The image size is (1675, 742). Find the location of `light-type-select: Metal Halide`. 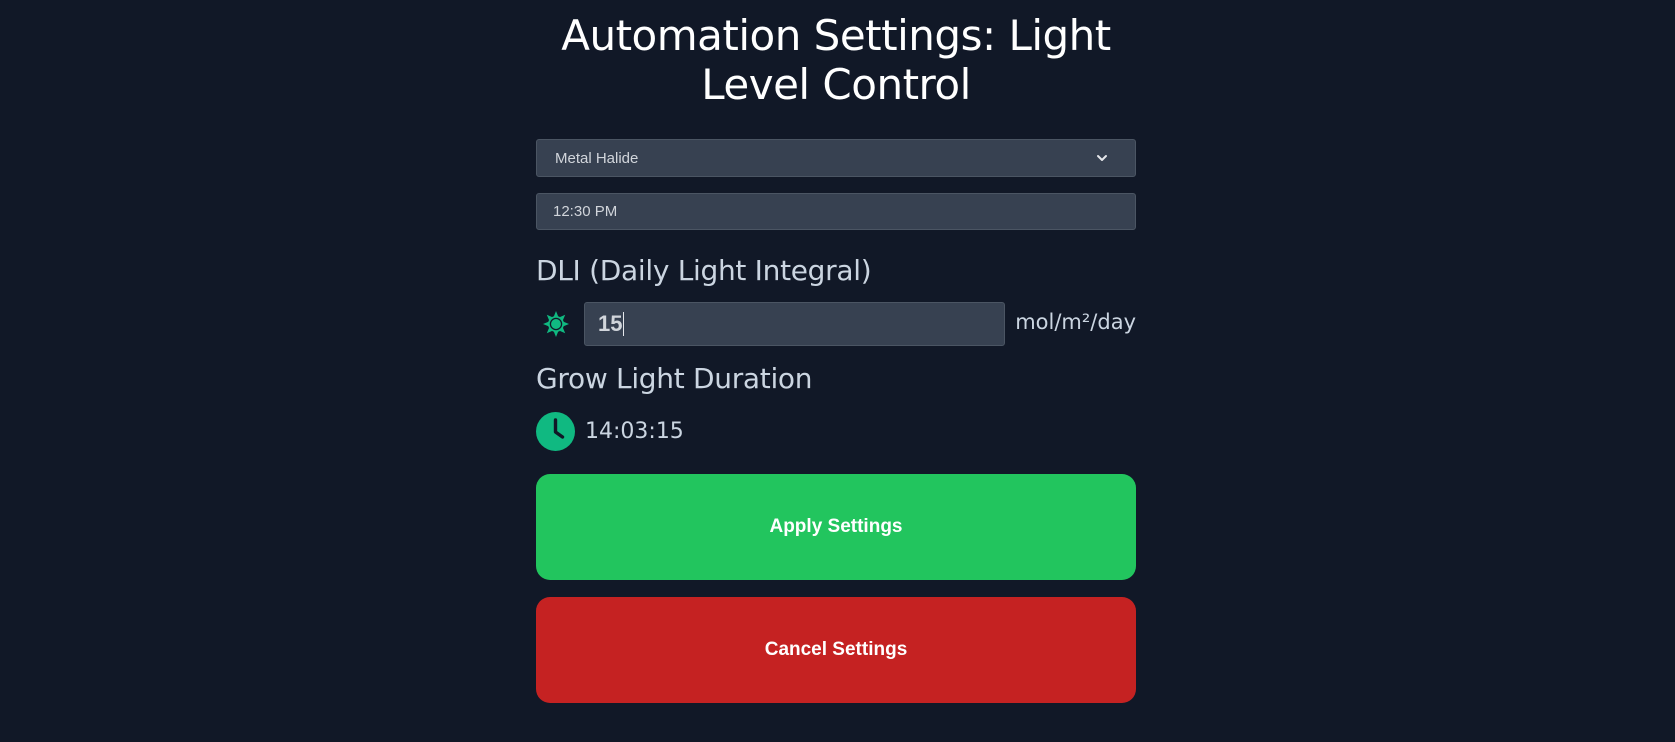

light-type-select: Metal Halide is located at coordinates (836, 158).